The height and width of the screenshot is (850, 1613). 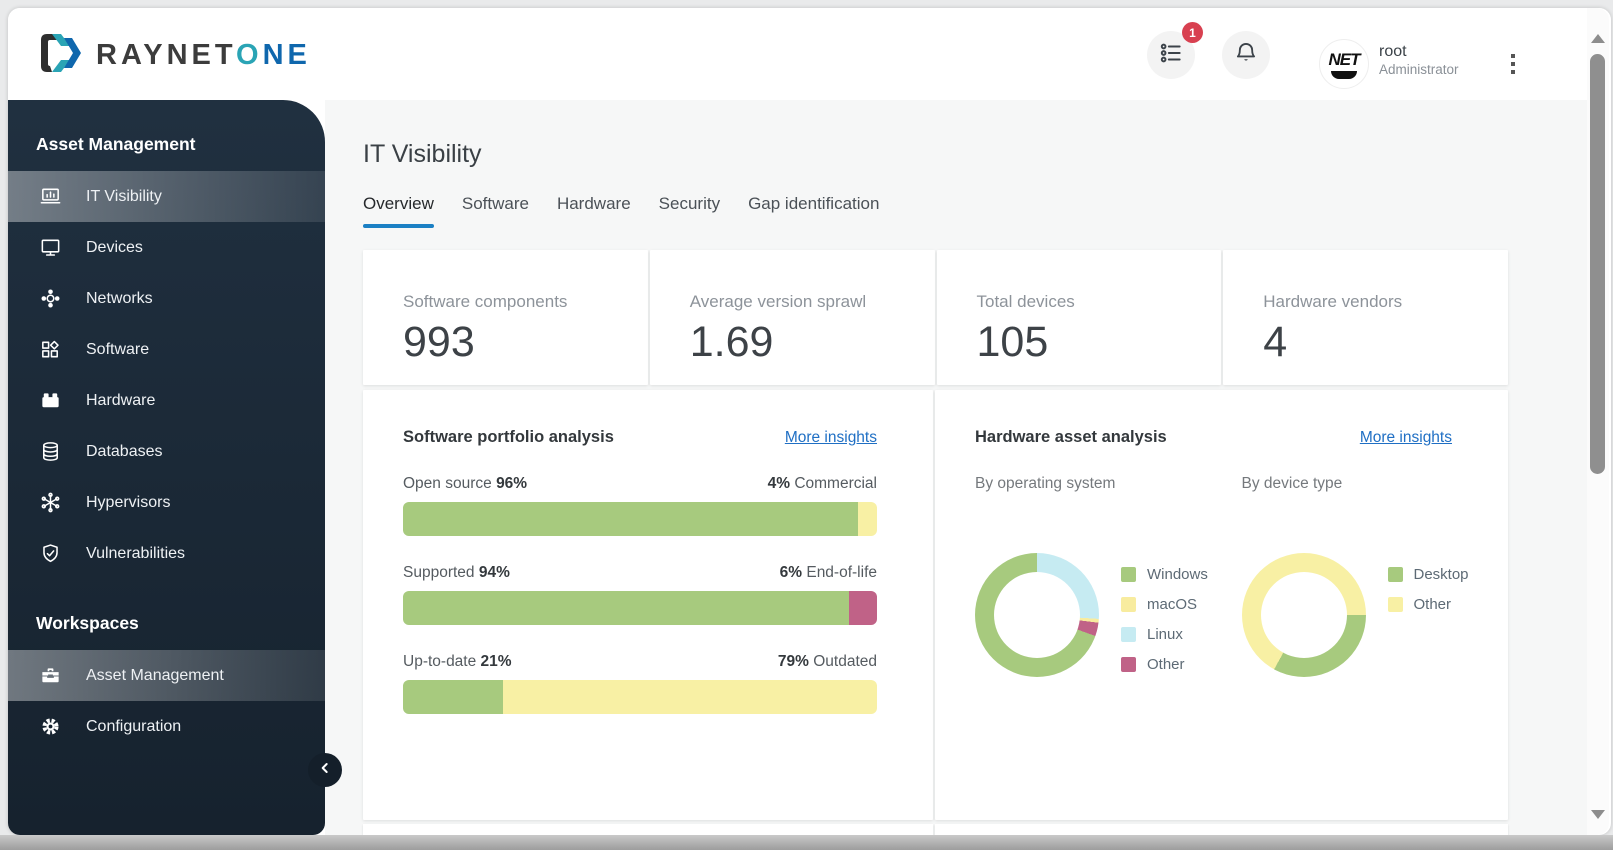 I want to click on sidebar-item-label: Devices, so click(x=114, y=247).